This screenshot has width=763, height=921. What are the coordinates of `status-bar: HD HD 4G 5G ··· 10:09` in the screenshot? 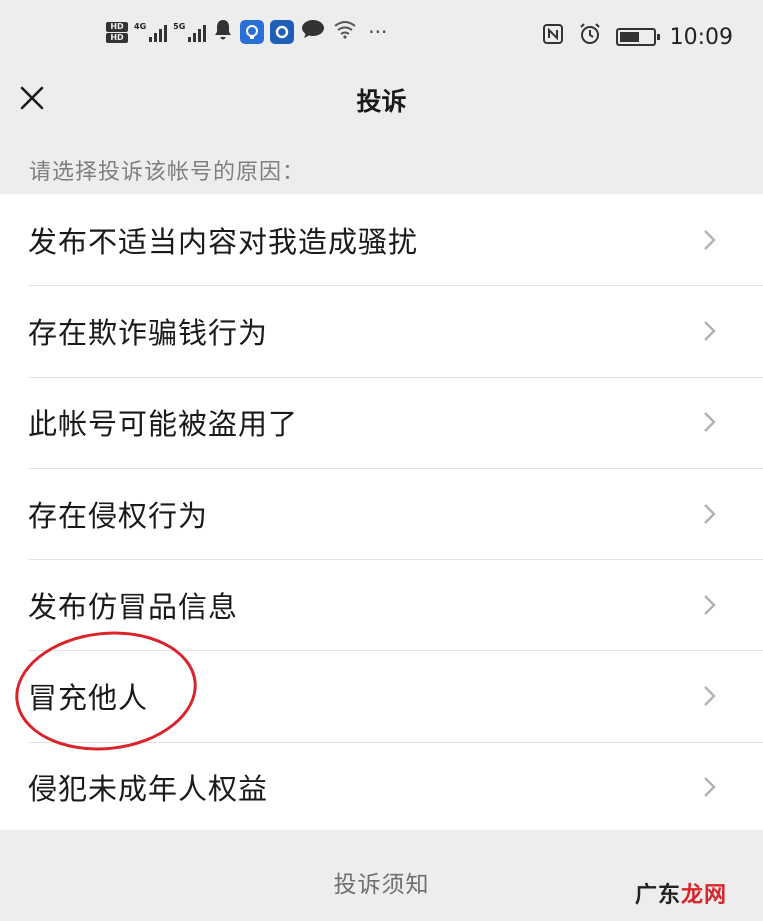 It's located at (381, 36).